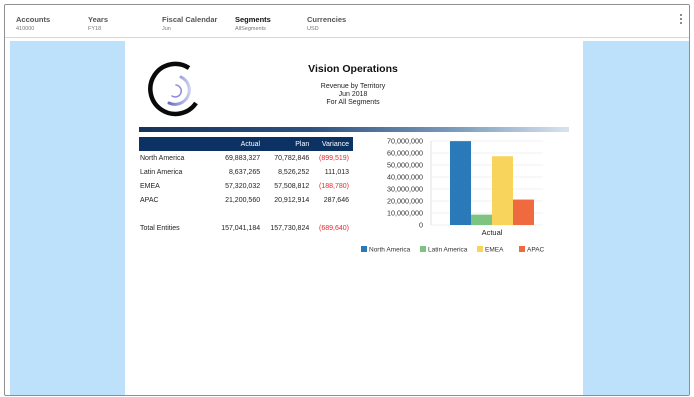  I want to click on legend-label: Latin America, so click(448, 250).